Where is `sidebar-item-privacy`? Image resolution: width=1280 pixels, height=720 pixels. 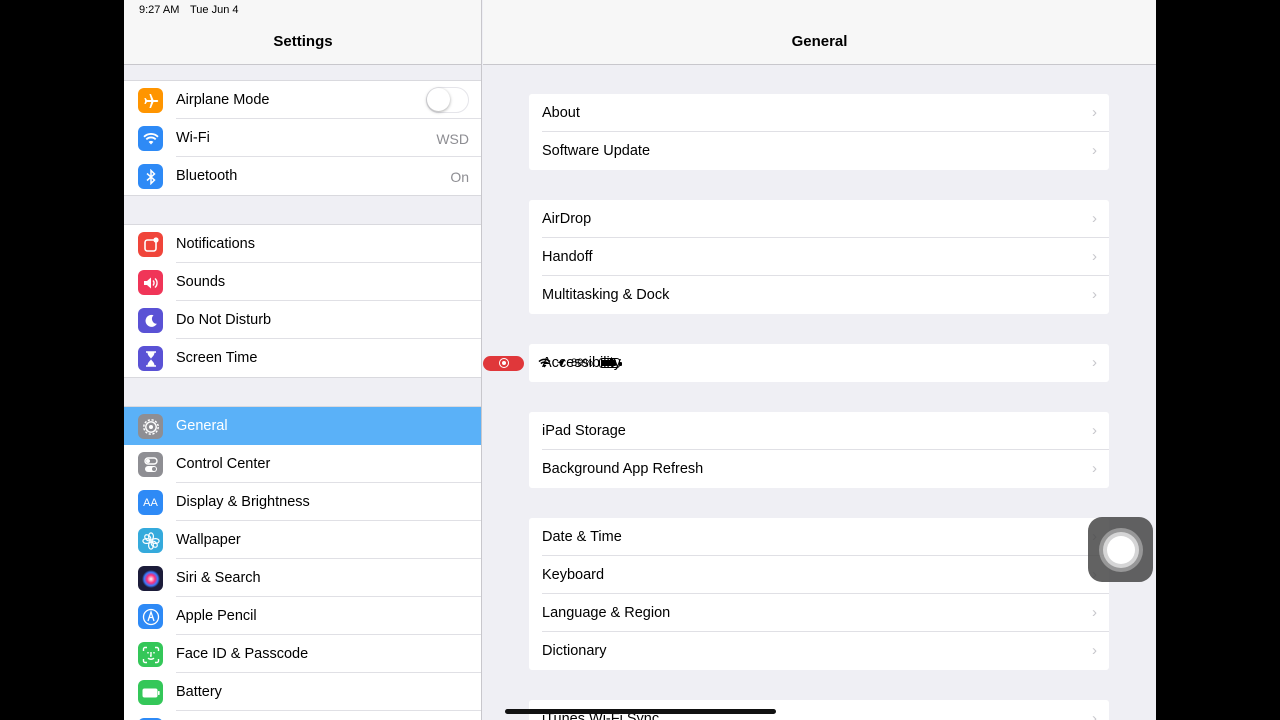 sidebar-item-privacy is located at coordinates (302, 715).